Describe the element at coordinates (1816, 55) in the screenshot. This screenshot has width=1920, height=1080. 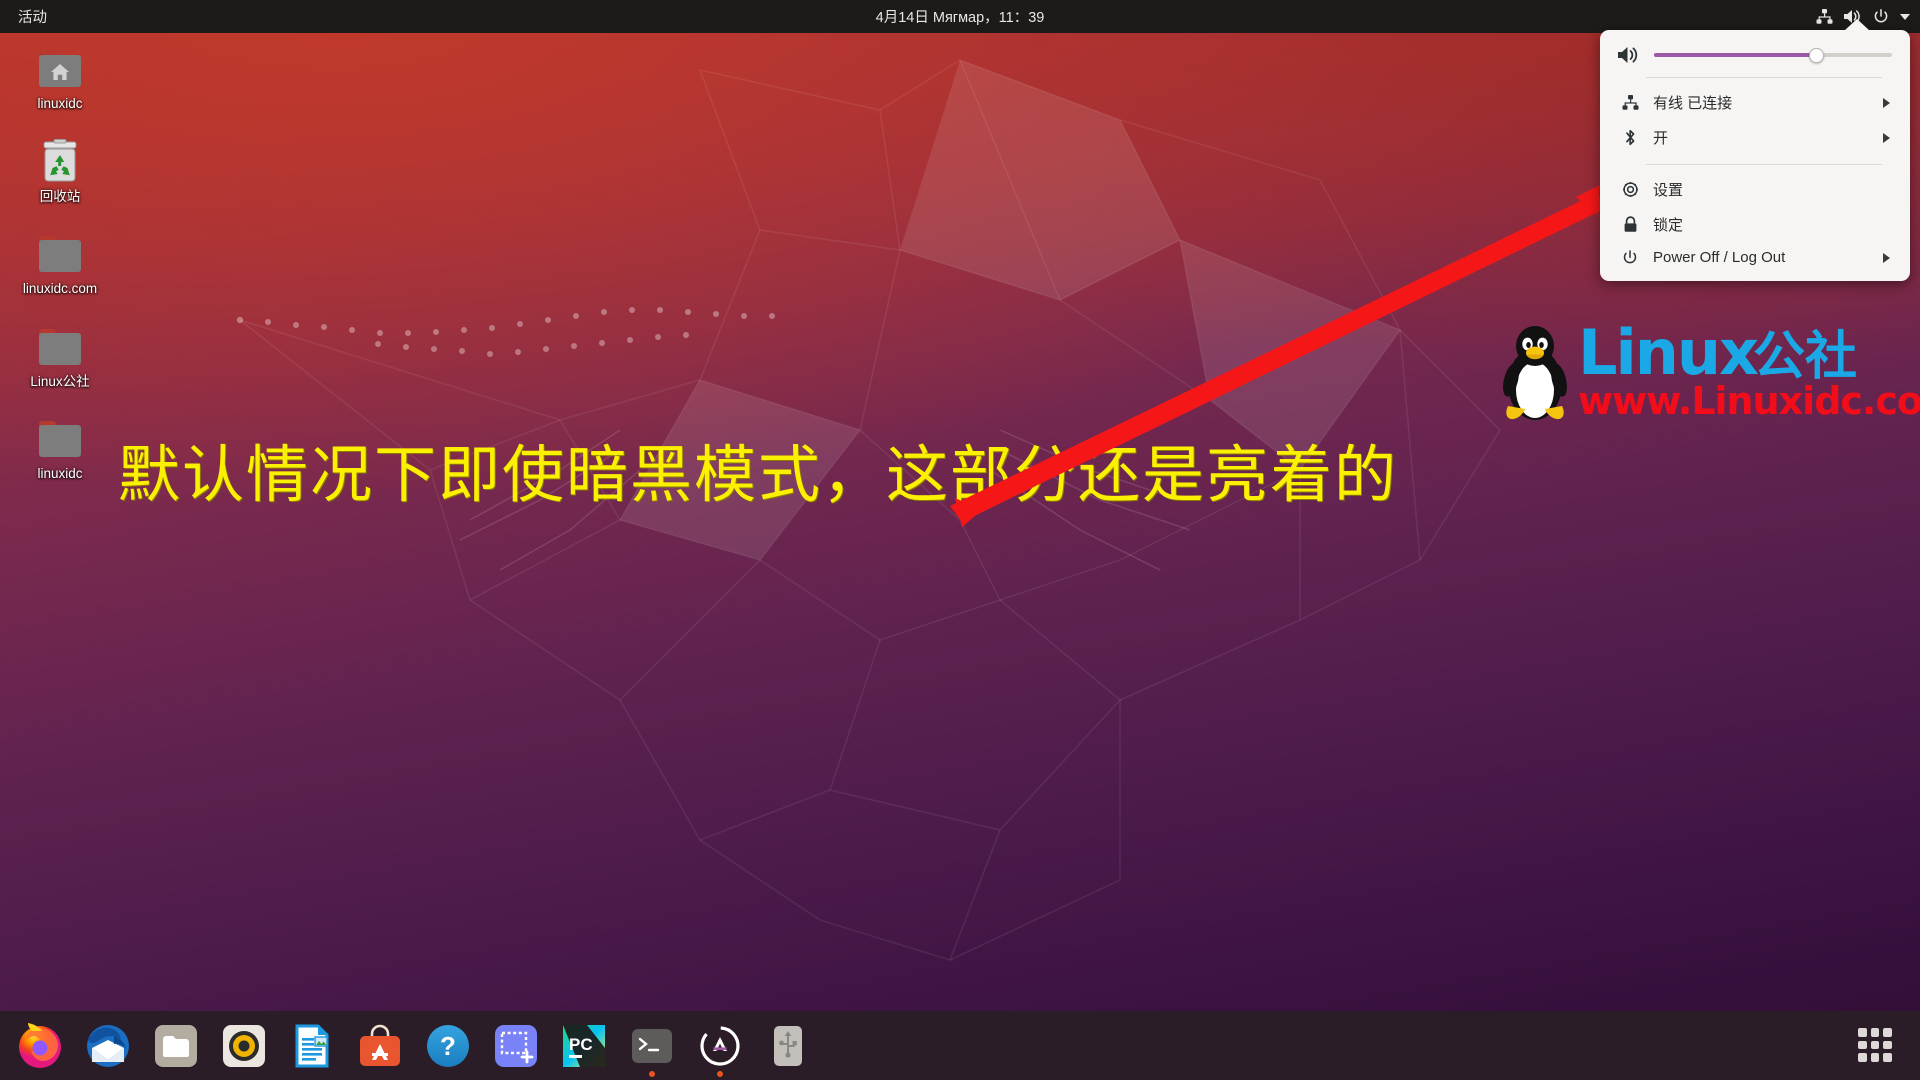
I see `slider-knob` at that location.